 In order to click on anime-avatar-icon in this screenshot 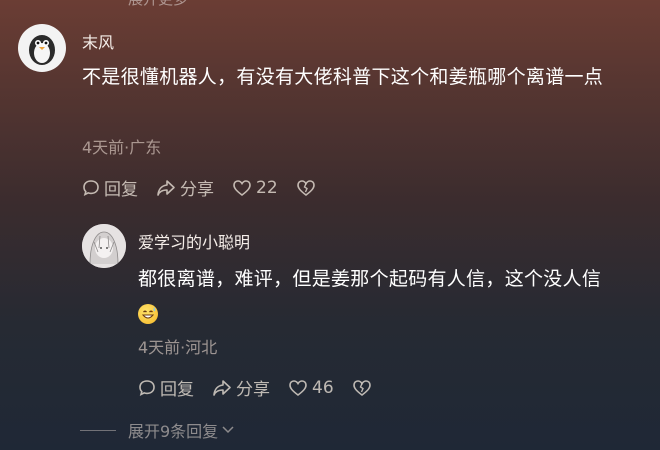, I will do `click(104, 246)`.